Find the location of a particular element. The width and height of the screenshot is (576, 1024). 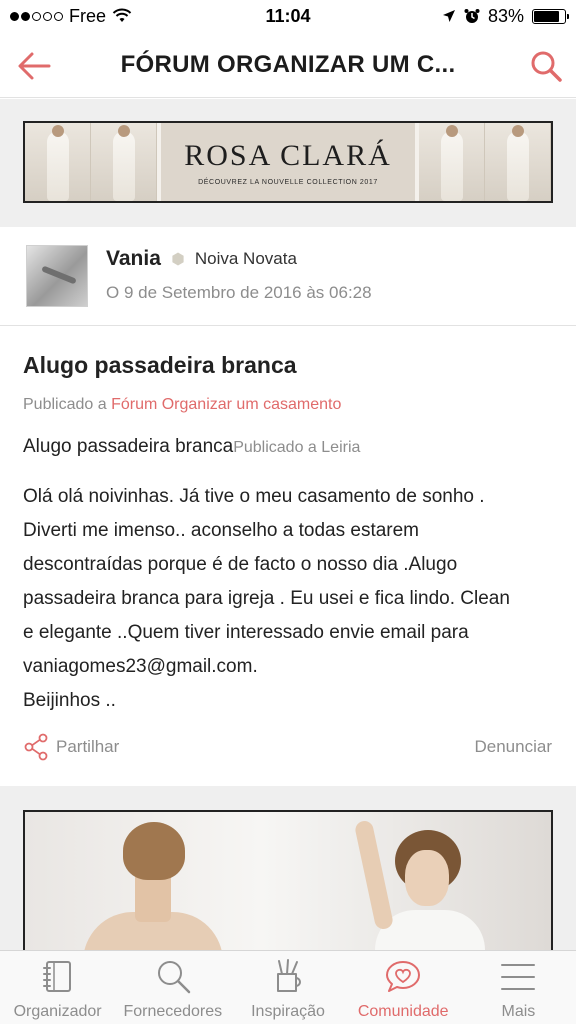

battery-percent: 83% is located at coordinates (505, 15).